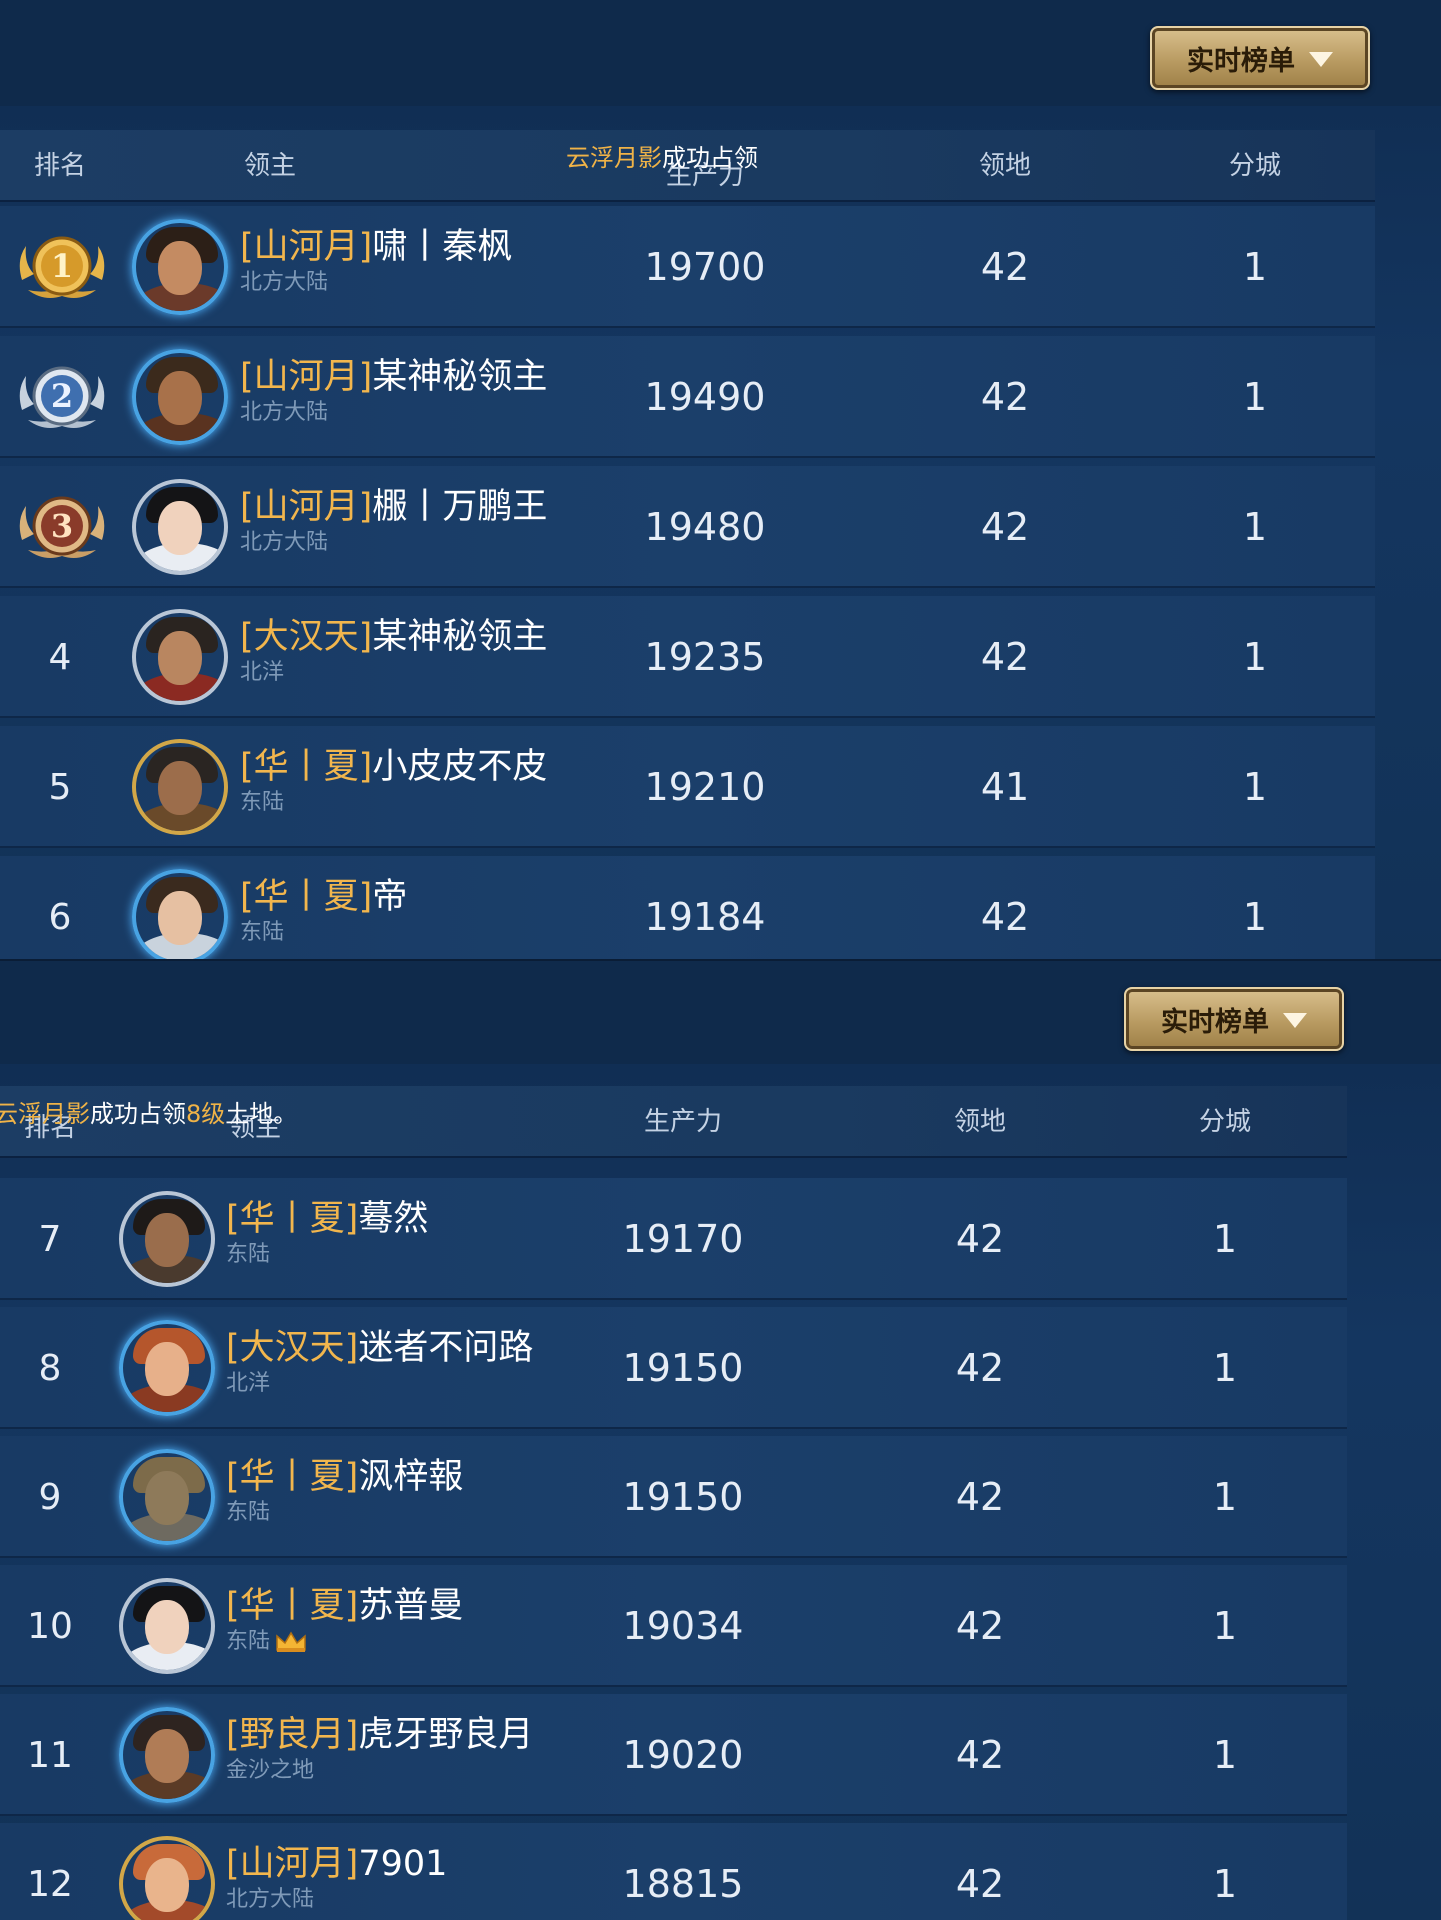  I want to click on header-territory: 领地, so click(979, 1122).